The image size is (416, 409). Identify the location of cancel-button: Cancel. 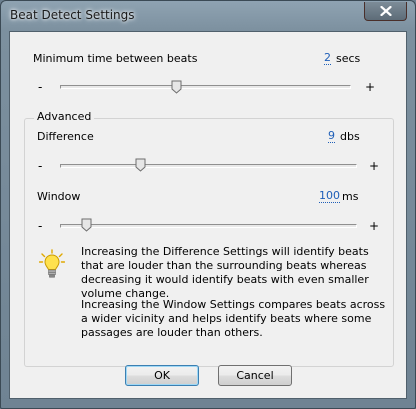
(255, 375).